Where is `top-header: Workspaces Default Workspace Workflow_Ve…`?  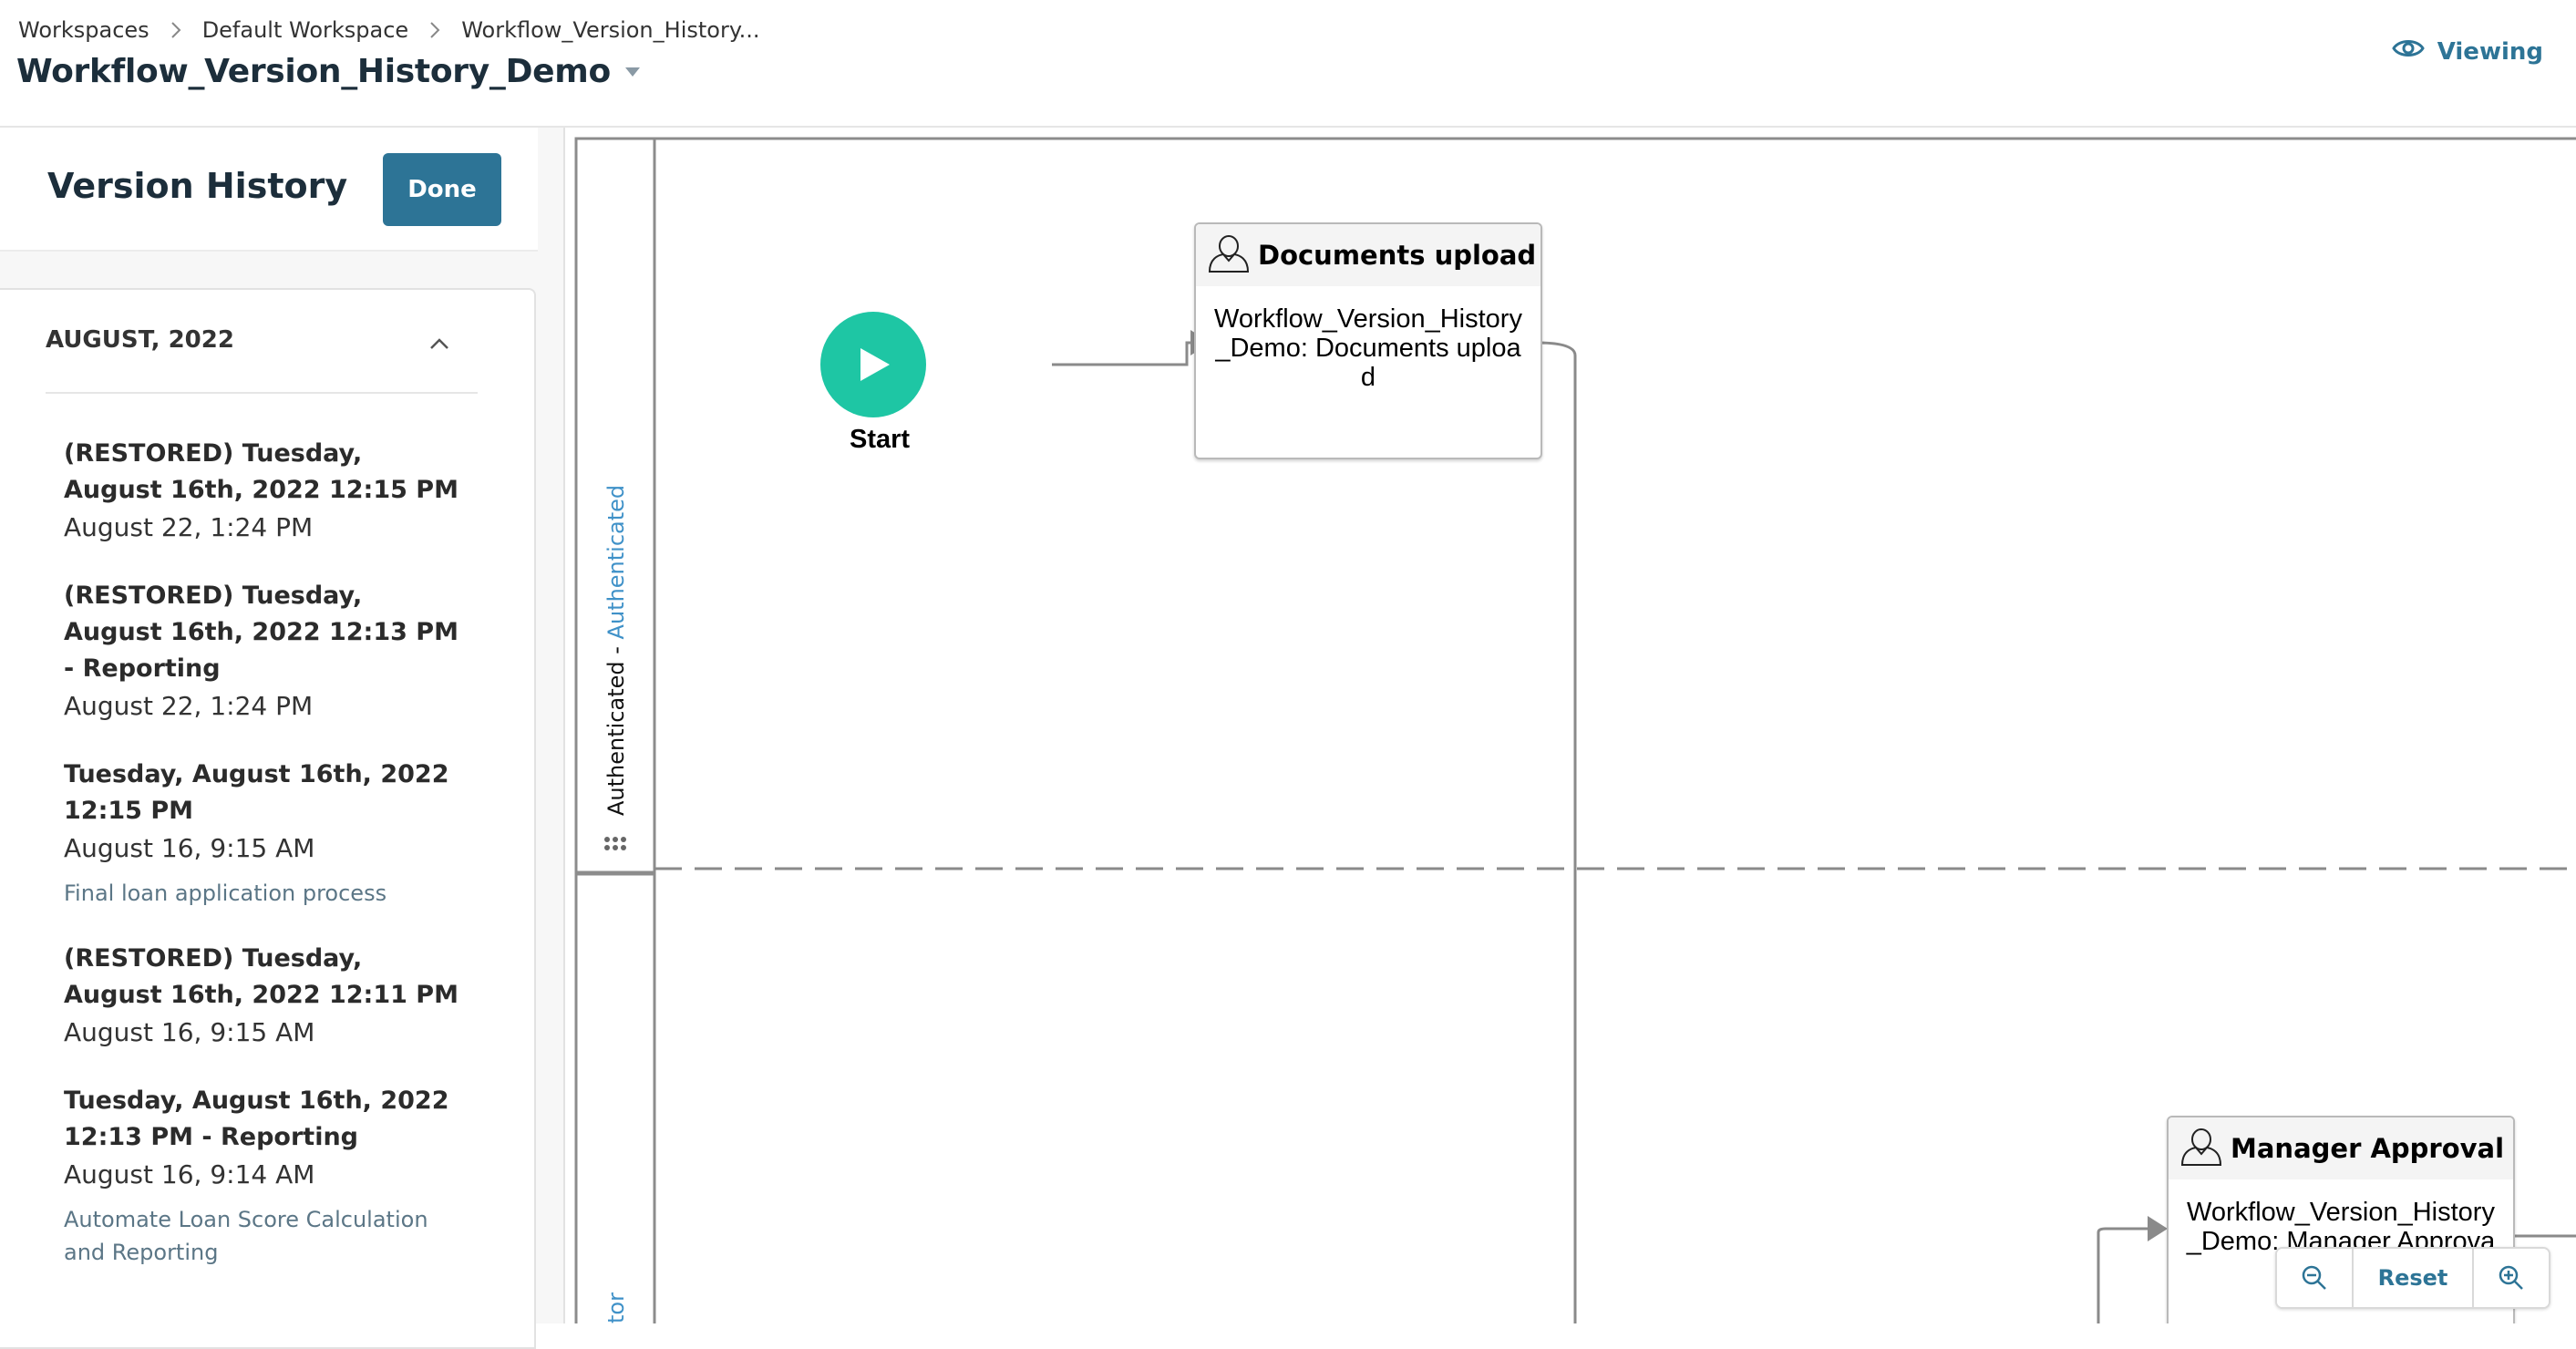
top-header: Workspaces Default Workspace Workflow_Ve… is located at coordinates (1288, 64).